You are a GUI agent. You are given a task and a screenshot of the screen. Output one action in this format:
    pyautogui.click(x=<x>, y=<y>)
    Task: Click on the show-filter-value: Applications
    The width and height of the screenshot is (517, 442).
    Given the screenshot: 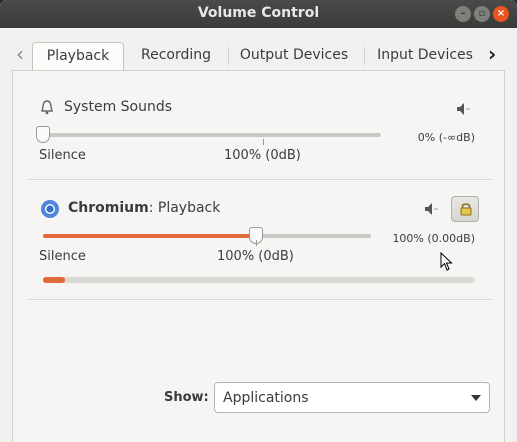 What is the action you would take?
    pyautogui.click(x=266, y=398)
    